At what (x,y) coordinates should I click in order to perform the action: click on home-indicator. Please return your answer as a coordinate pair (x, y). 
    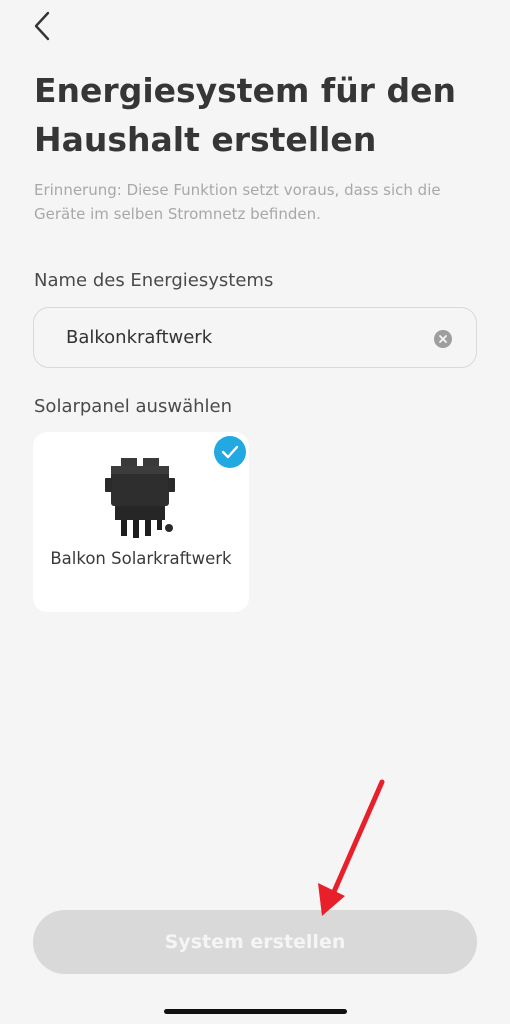
    Looking at the image, I should click on (255, 1011).